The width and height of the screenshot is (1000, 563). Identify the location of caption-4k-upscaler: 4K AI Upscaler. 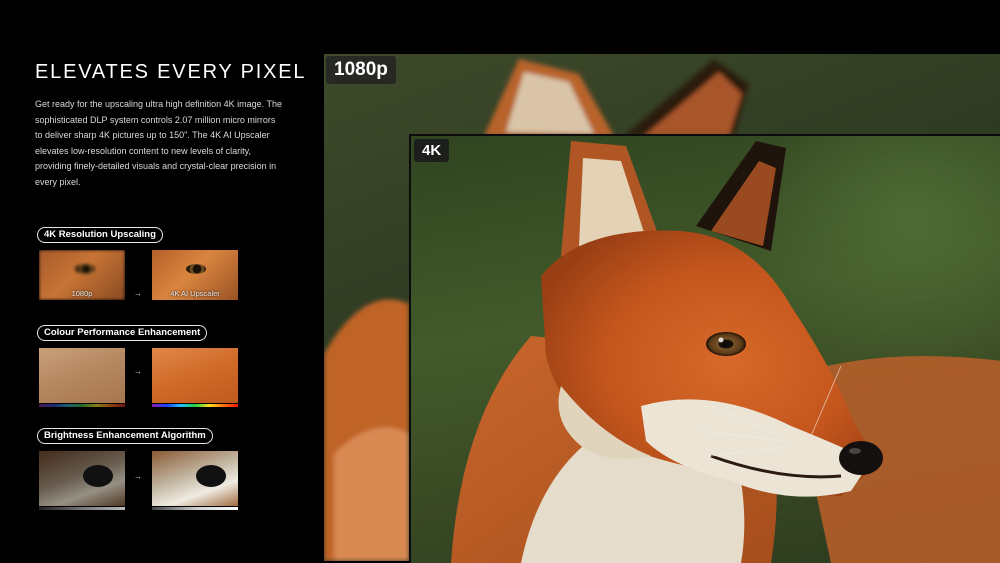
(195, 293).